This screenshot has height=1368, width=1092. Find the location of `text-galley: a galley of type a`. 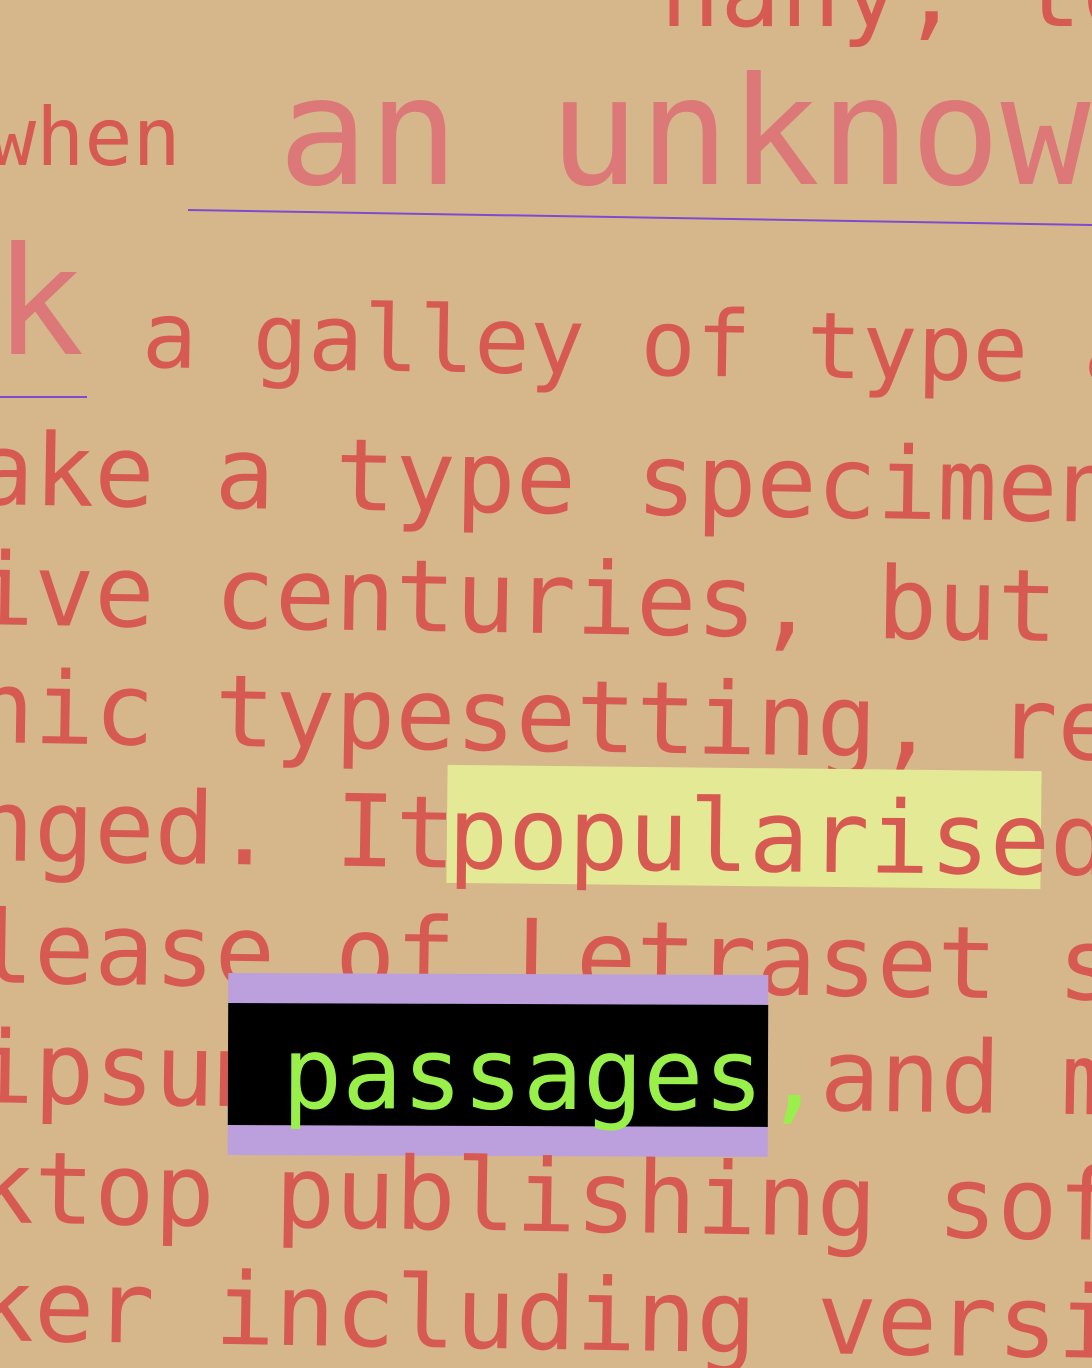

text-galley: a galley of type a is located at coordinates (616, 343).